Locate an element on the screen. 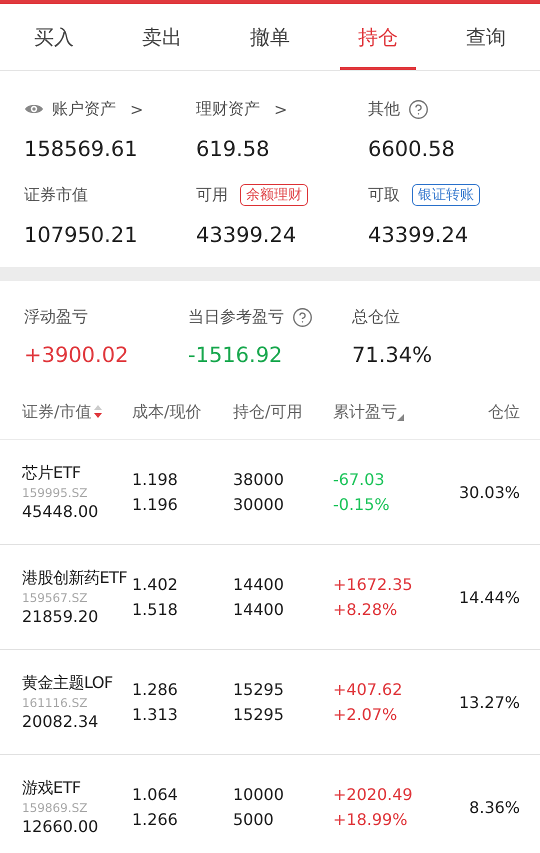 This screenshot has height=853, width=540. column-header: 仓位 is located at coordinates (504, 412).